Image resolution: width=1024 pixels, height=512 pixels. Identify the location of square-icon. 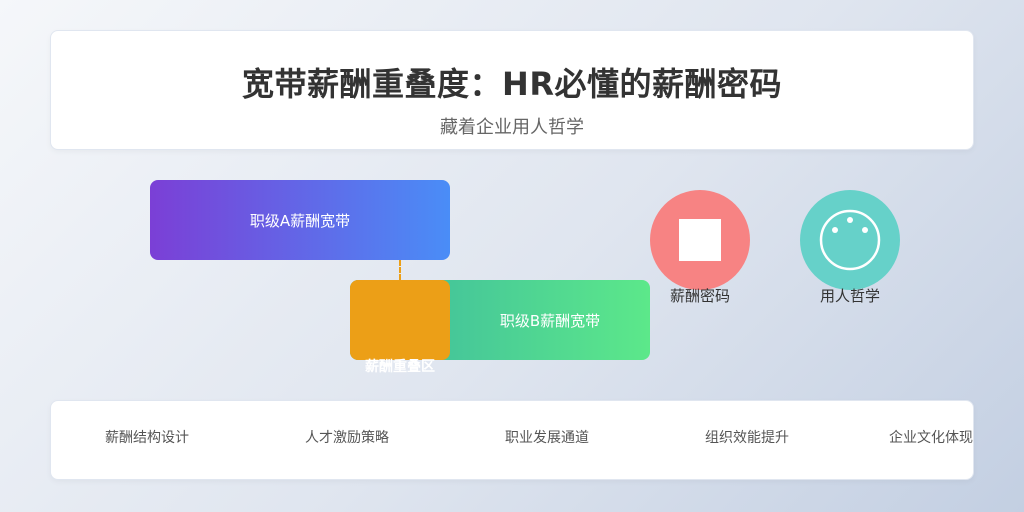
(700, 240).